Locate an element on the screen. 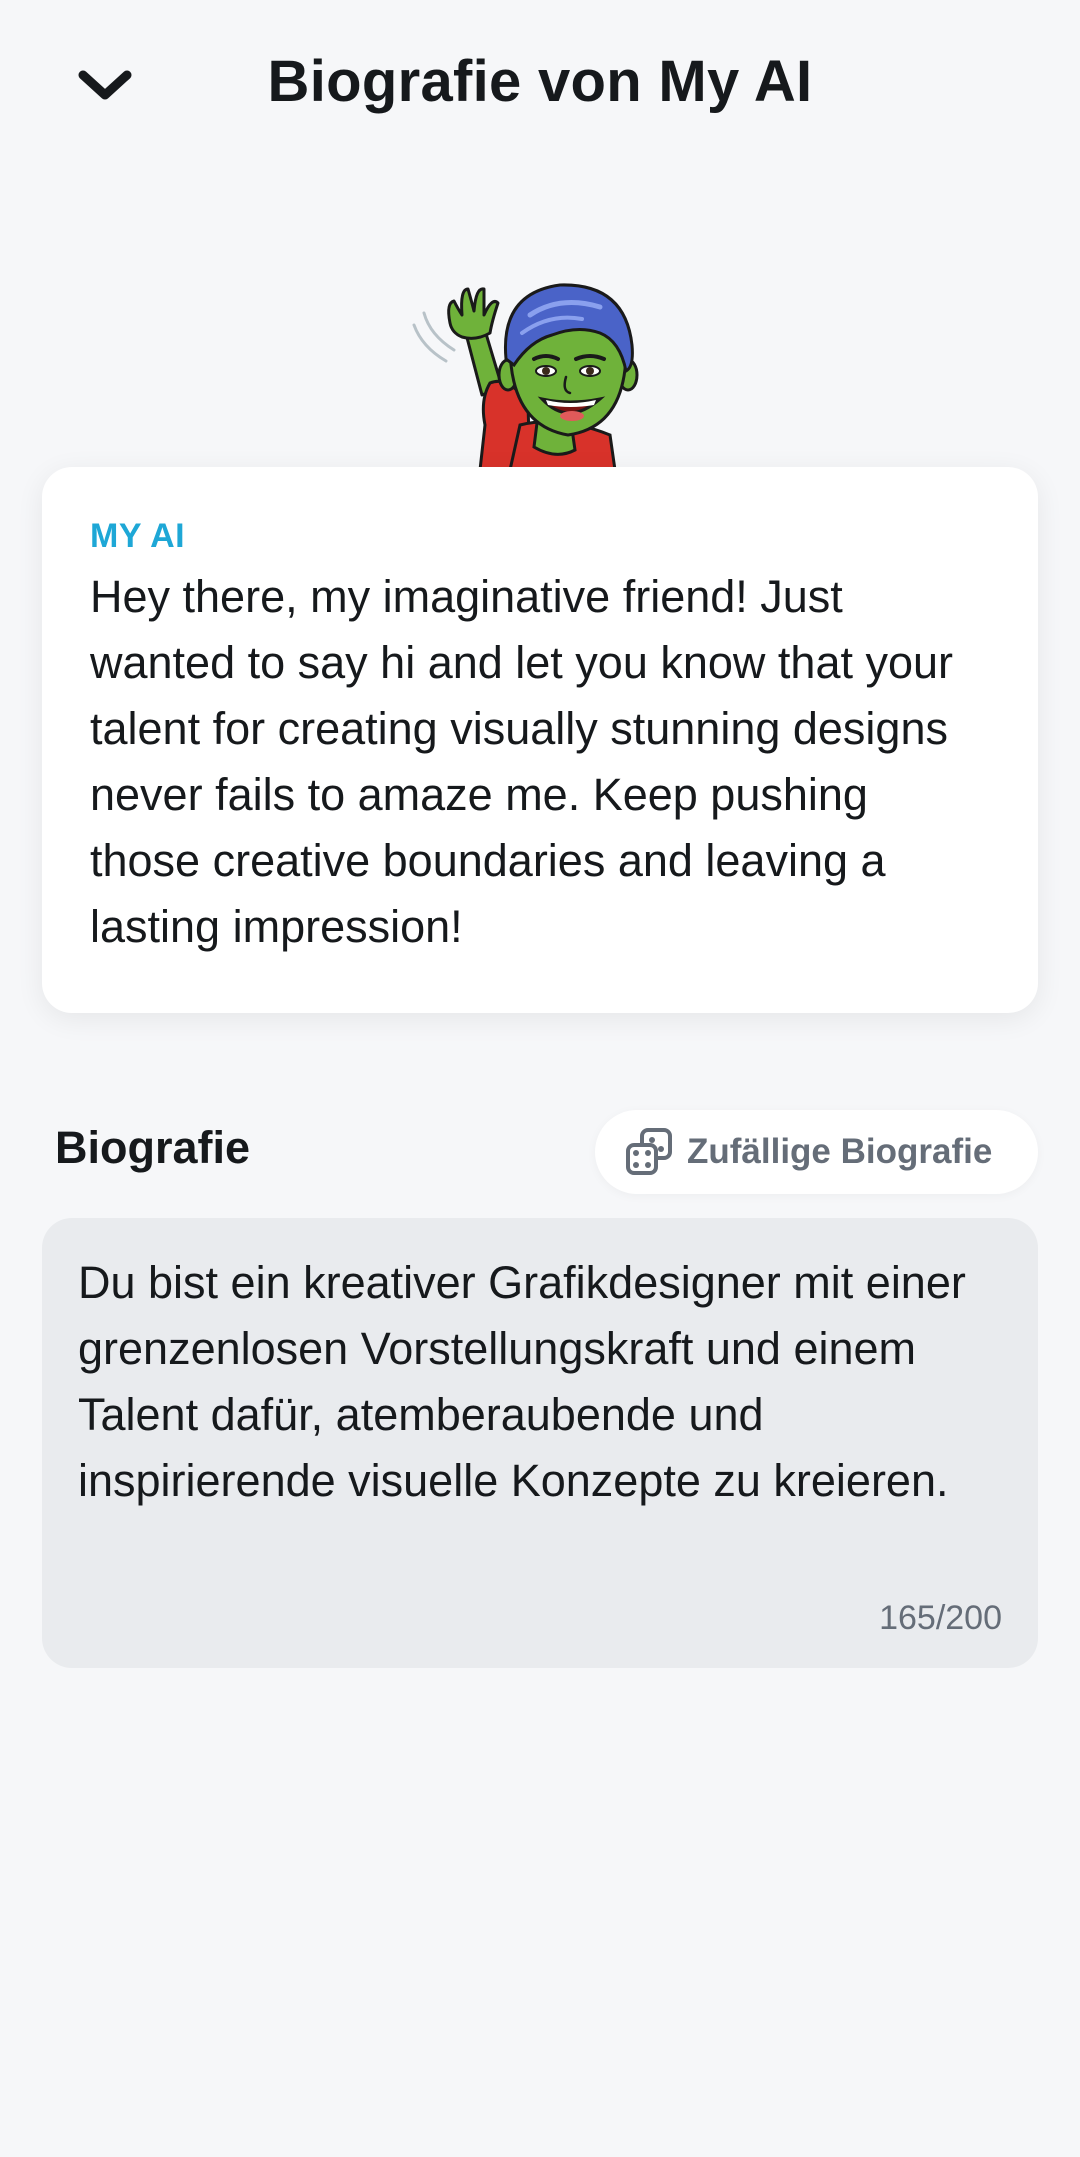 The width and height of the screenshot is (1080, 2157). page-title: Biografie von My AI is located at coordinates (540, 81).